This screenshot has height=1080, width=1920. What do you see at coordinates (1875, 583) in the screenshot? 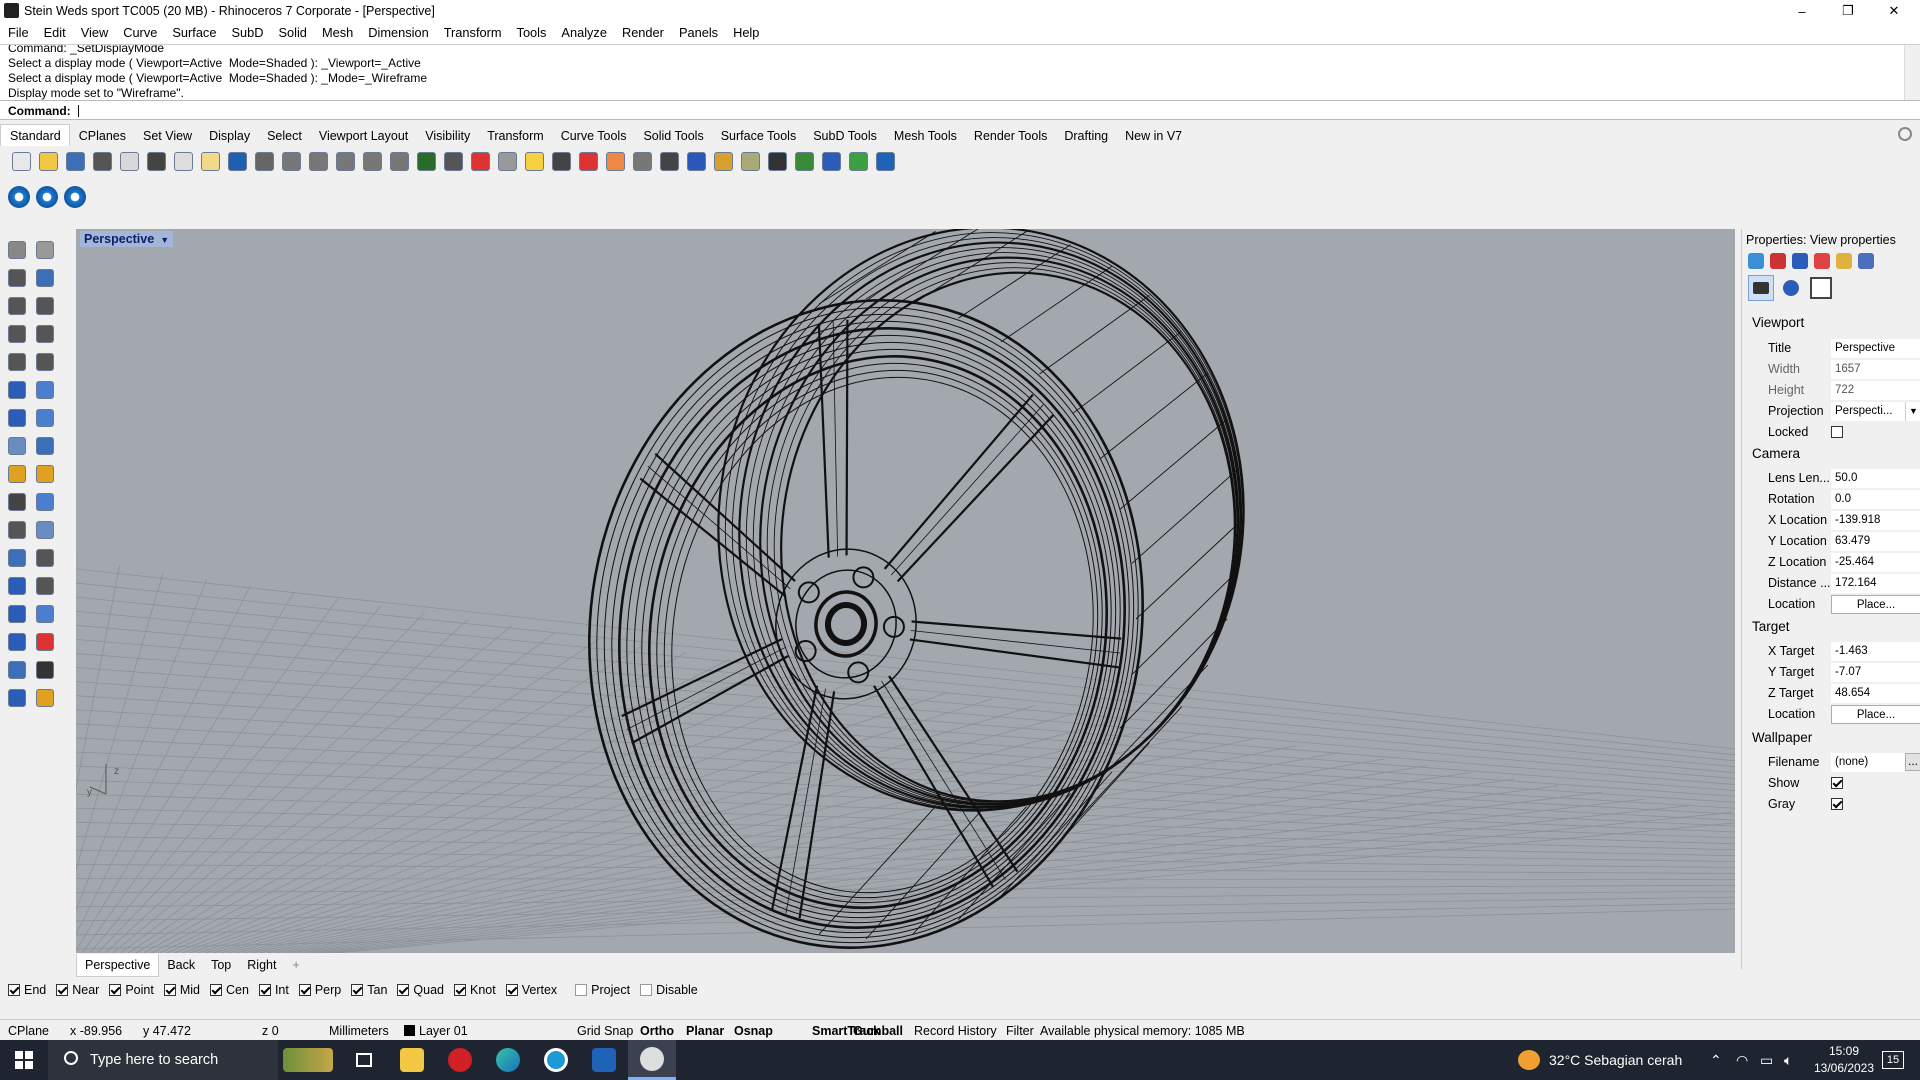
I see `distance-field: 172.164` at bounding box center [1875, 583].